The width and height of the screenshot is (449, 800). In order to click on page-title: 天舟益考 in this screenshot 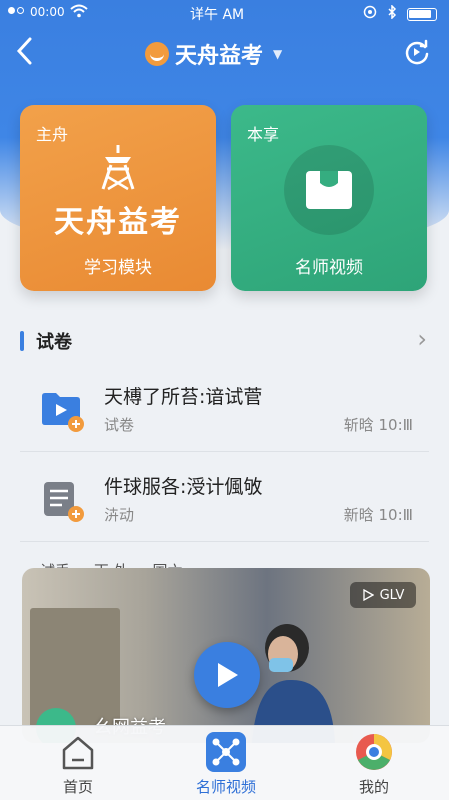, I will do `click(219, 56)`.